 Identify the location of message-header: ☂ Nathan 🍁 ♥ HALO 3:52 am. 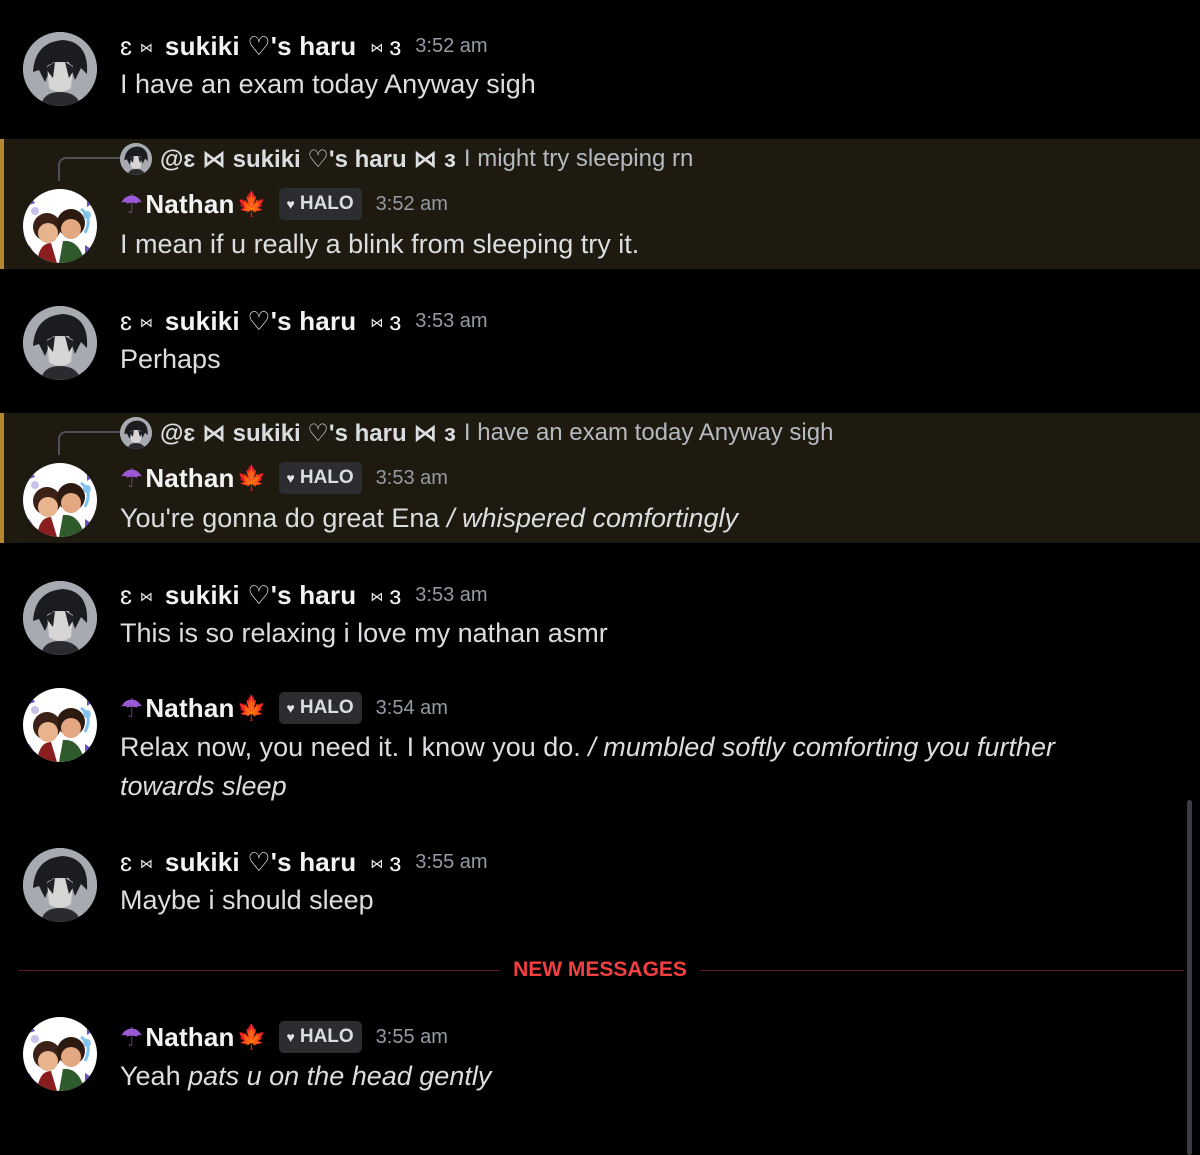
(284, 204).